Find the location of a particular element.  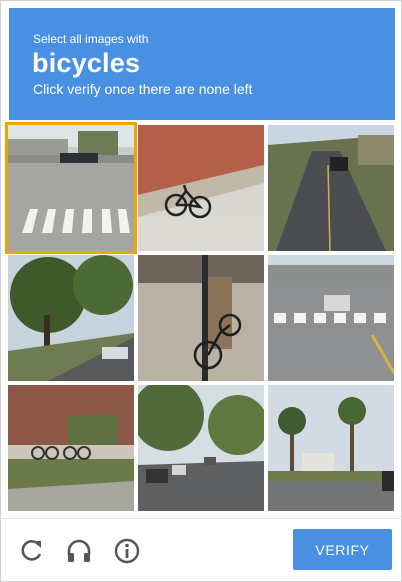

tile-tree-lined-street is located at coordinates (71, 318).